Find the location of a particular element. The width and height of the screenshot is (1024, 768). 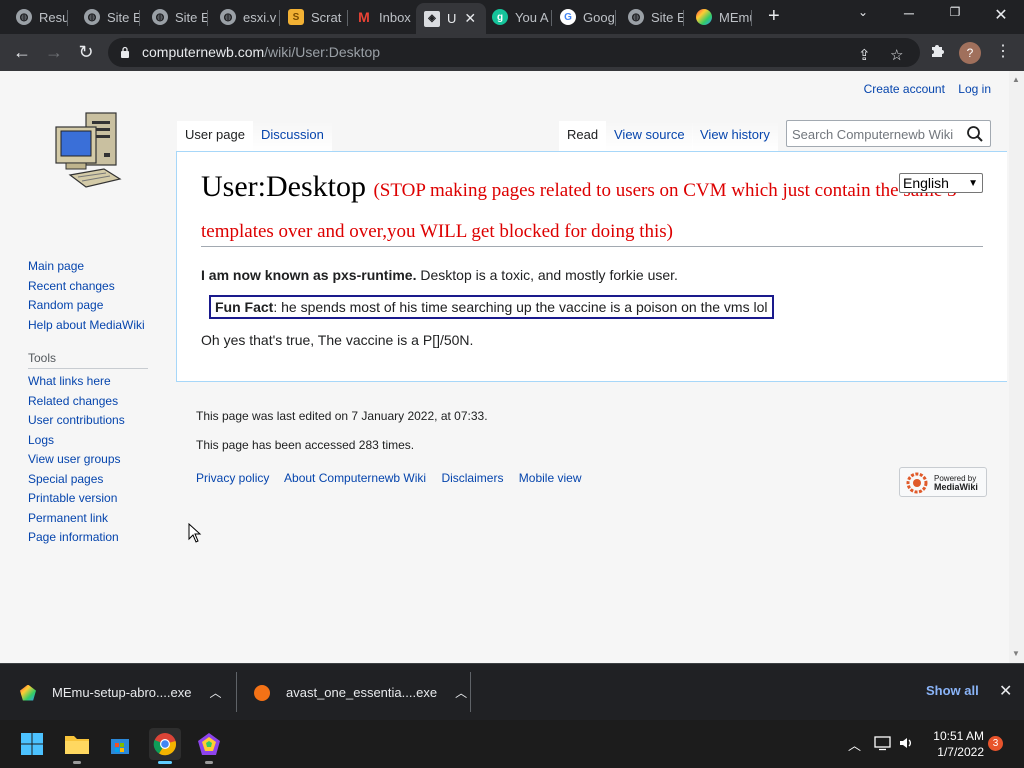

store-bag-icon is located at coordinates (120, 746).